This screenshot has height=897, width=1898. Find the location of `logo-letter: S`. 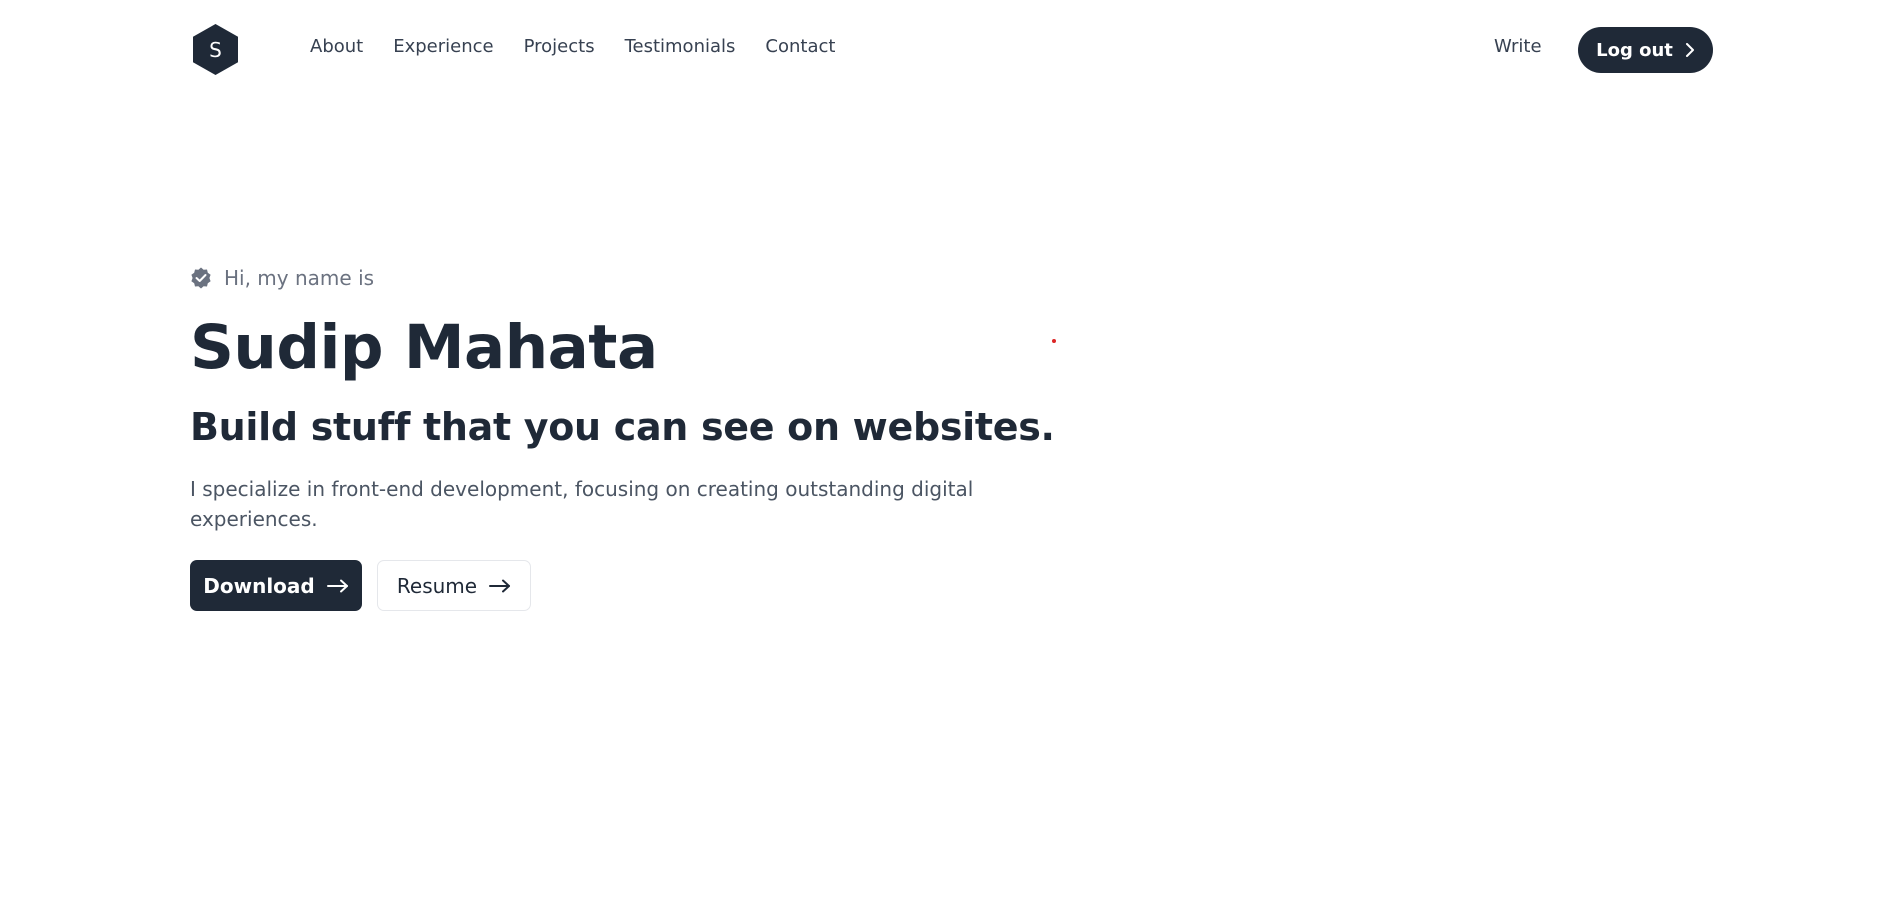

logo-letter: S is located at coordinates (215, 49).